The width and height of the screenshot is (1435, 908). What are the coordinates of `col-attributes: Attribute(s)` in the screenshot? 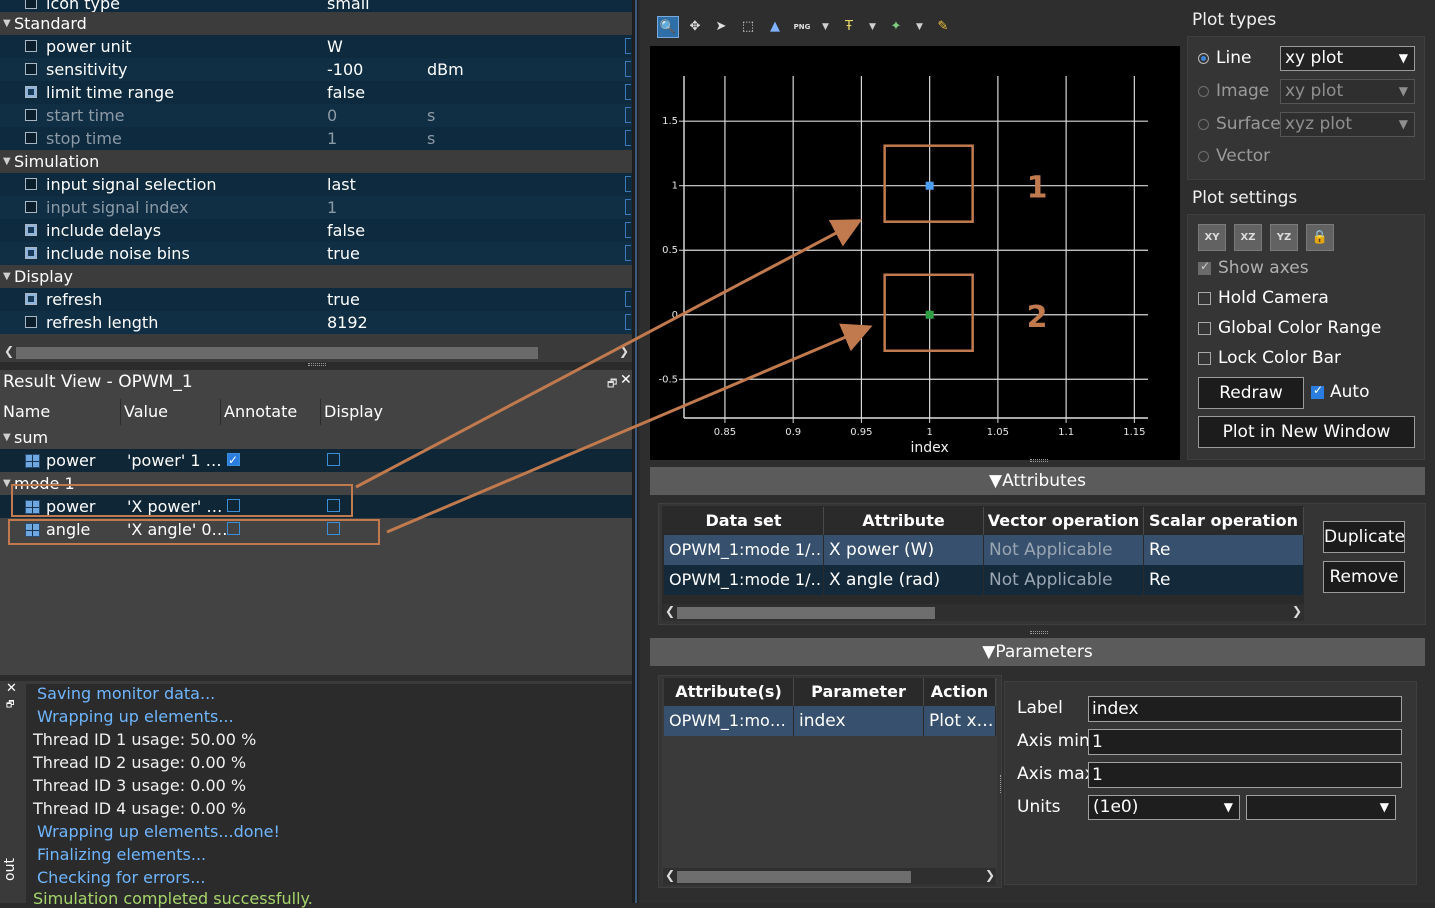 It's located at (729, 692).